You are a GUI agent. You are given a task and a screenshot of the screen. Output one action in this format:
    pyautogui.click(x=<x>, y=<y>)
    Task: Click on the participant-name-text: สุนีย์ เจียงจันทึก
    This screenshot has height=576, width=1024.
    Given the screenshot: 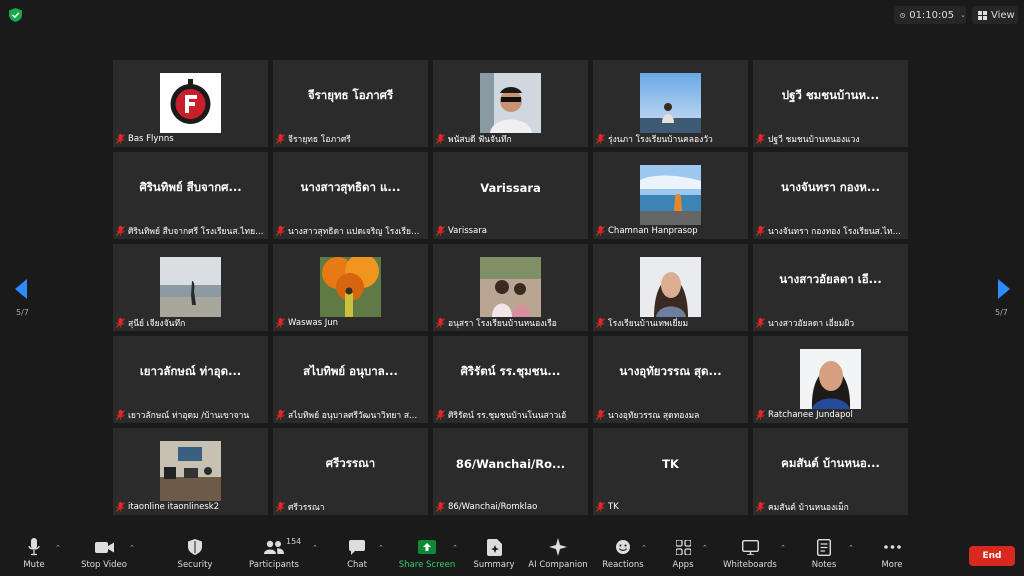 What is the action you would take?
    pyautogui.click(x=157, y=323)
    